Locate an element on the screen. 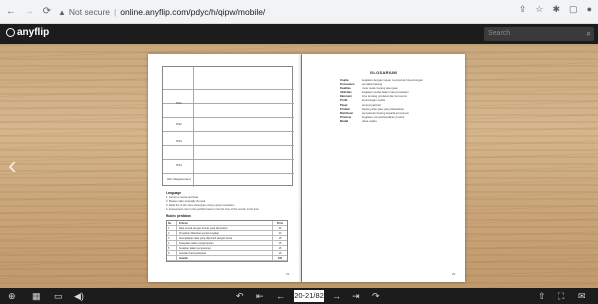  row-label: PS1 is located at coordinates (179, 103).